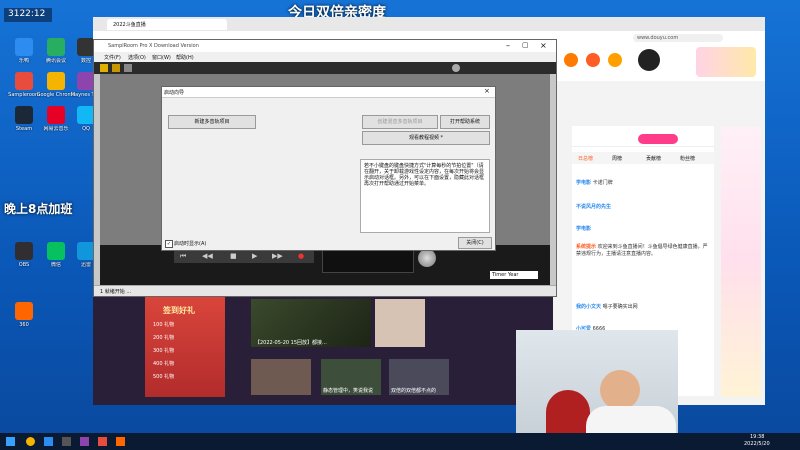  I want to click on menu-options: 选项(O), so click(137, 57).